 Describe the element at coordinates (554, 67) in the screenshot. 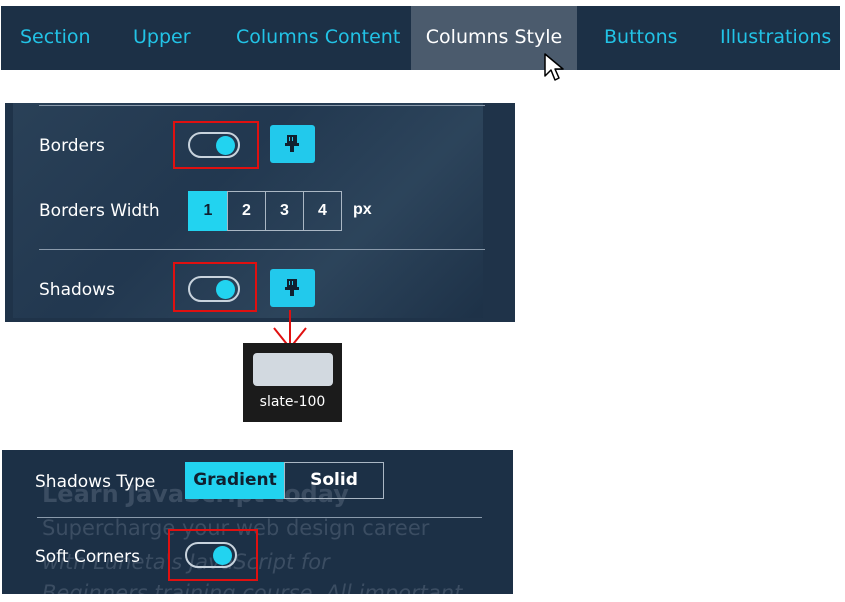

I see `mouse-pointer-icon` at that location.